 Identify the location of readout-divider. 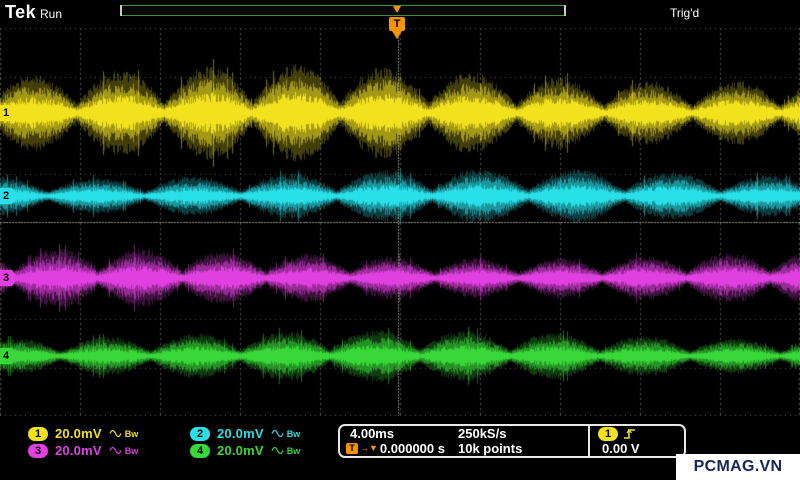
(589, 441).